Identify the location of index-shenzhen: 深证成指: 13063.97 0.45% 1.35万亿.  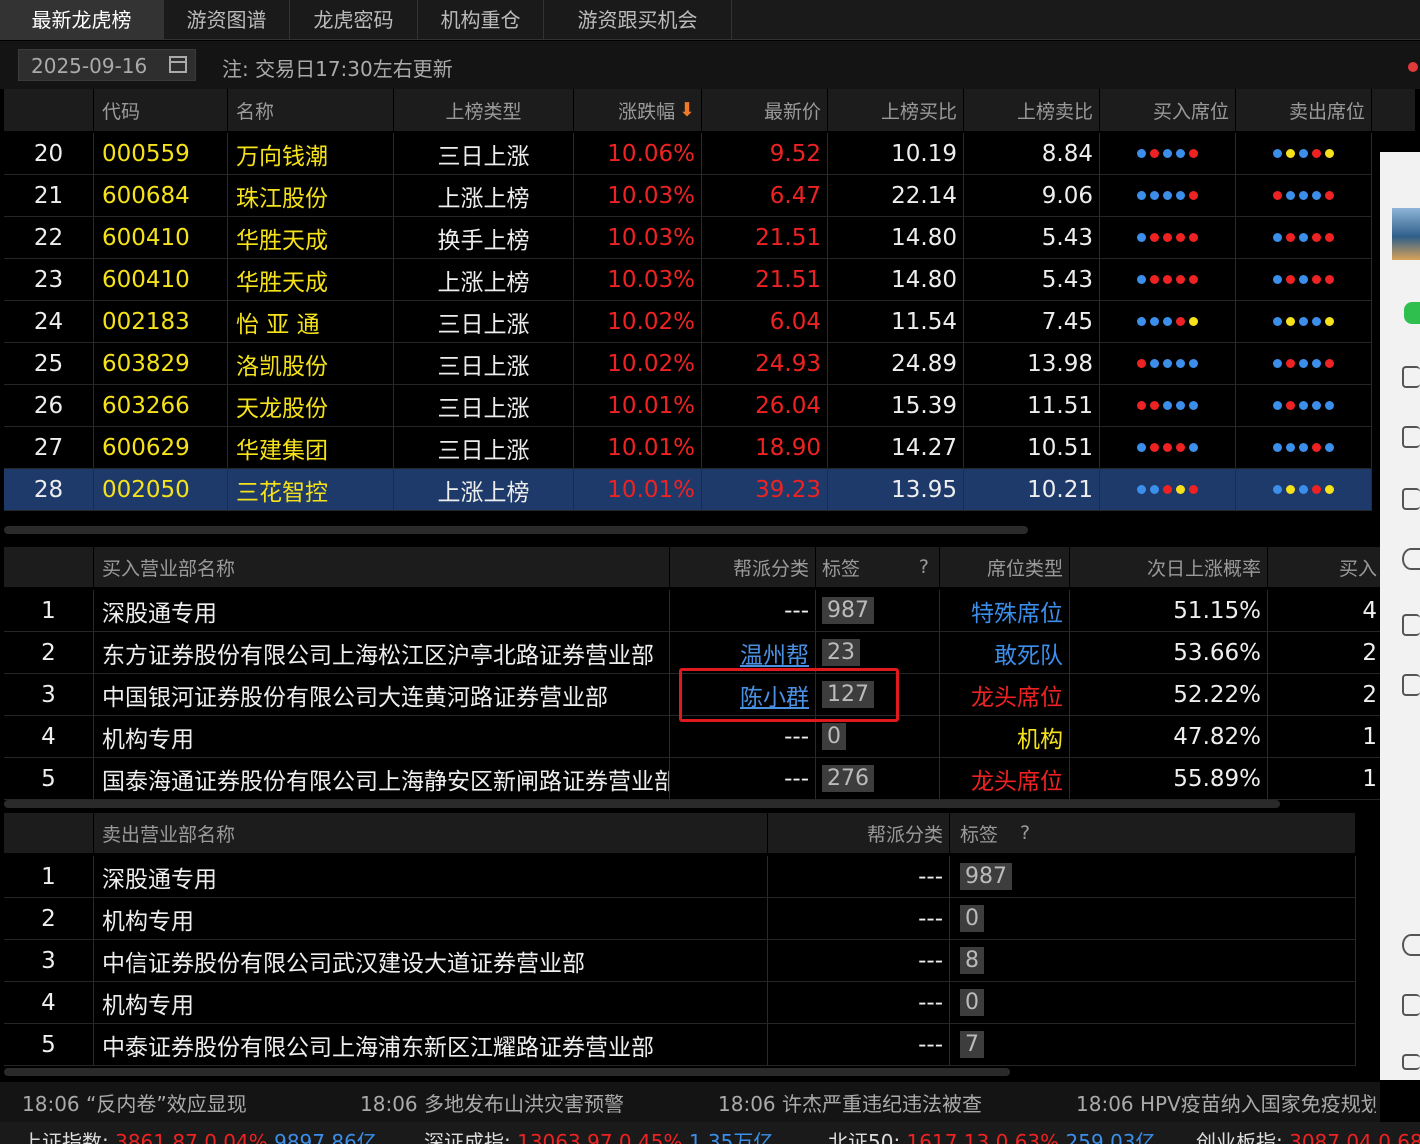
(598, 1135).